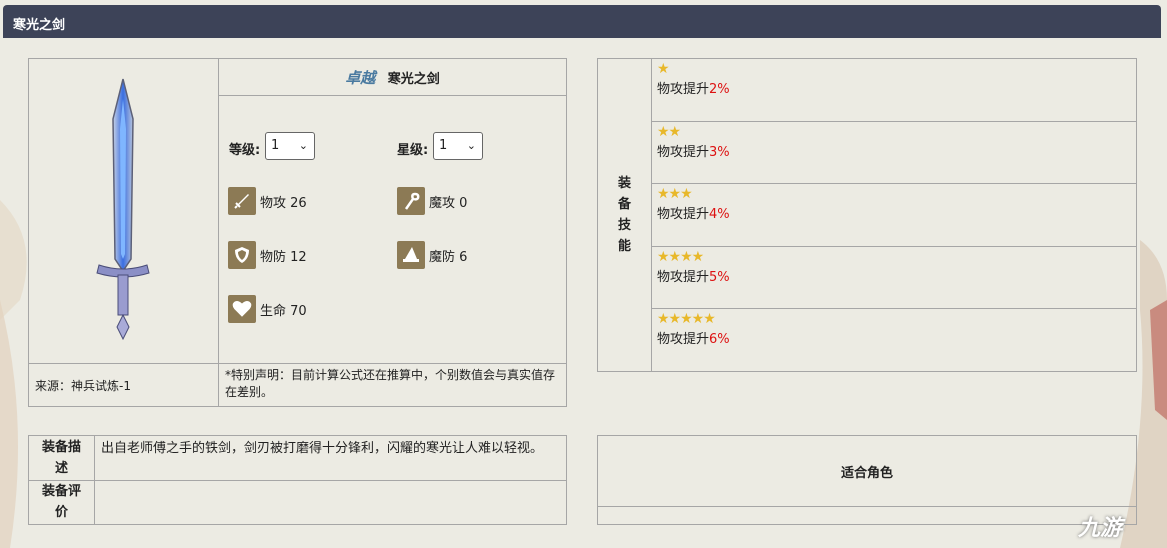 The width and height of the screenshot is (1167, 548). I want to click on source-text: 来源：神兵试炼-1, so click(83, 385).